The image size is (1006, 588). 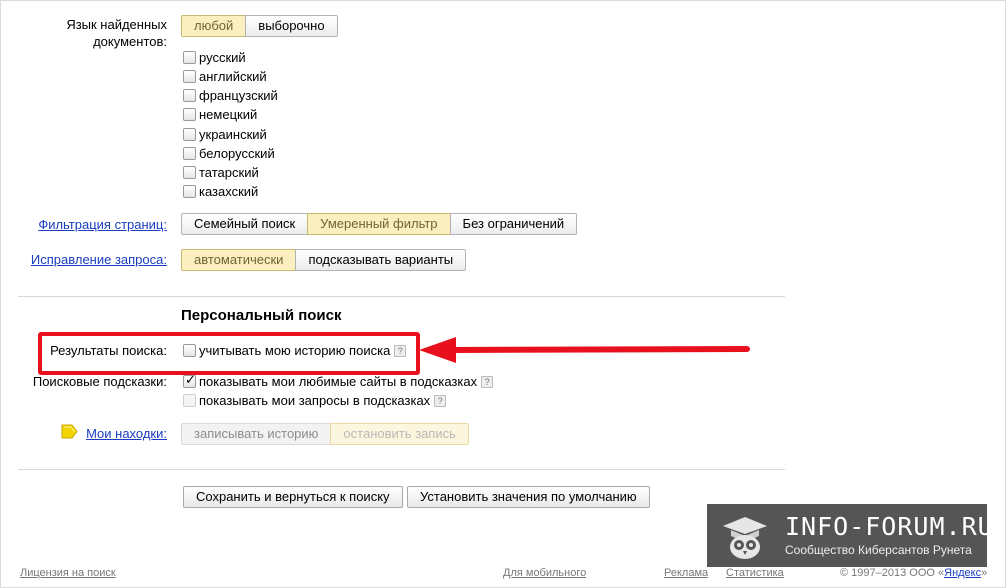 I want to click on language-label: Язык найденных документов:, so click(x=116, y=33).